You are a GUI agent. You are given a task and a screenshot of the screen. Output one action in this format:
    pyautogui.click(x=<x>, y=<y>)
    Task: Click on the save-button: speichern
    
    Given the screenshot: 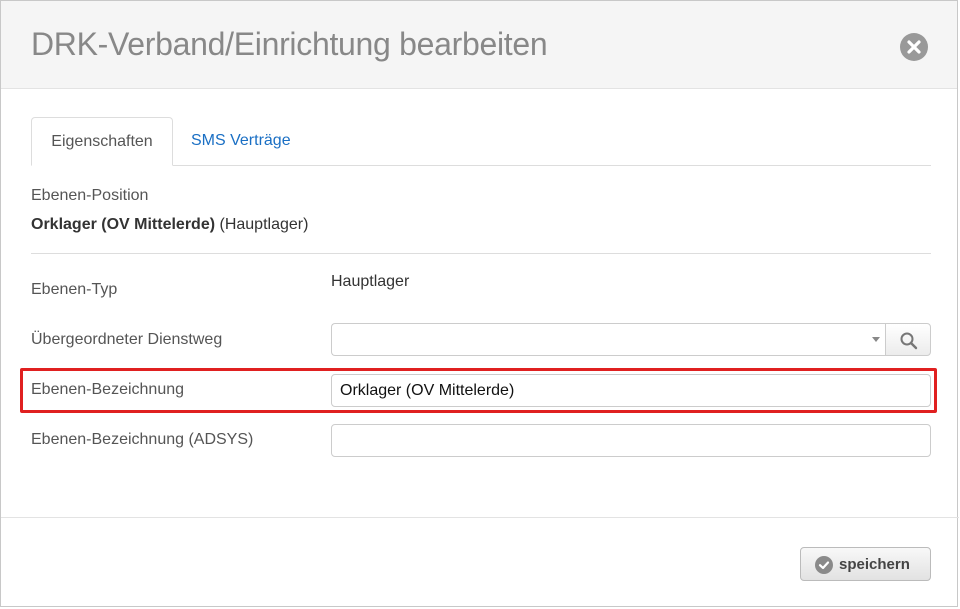 What is the action you would take?
    pyautogui.click(x=865, y=564)
    